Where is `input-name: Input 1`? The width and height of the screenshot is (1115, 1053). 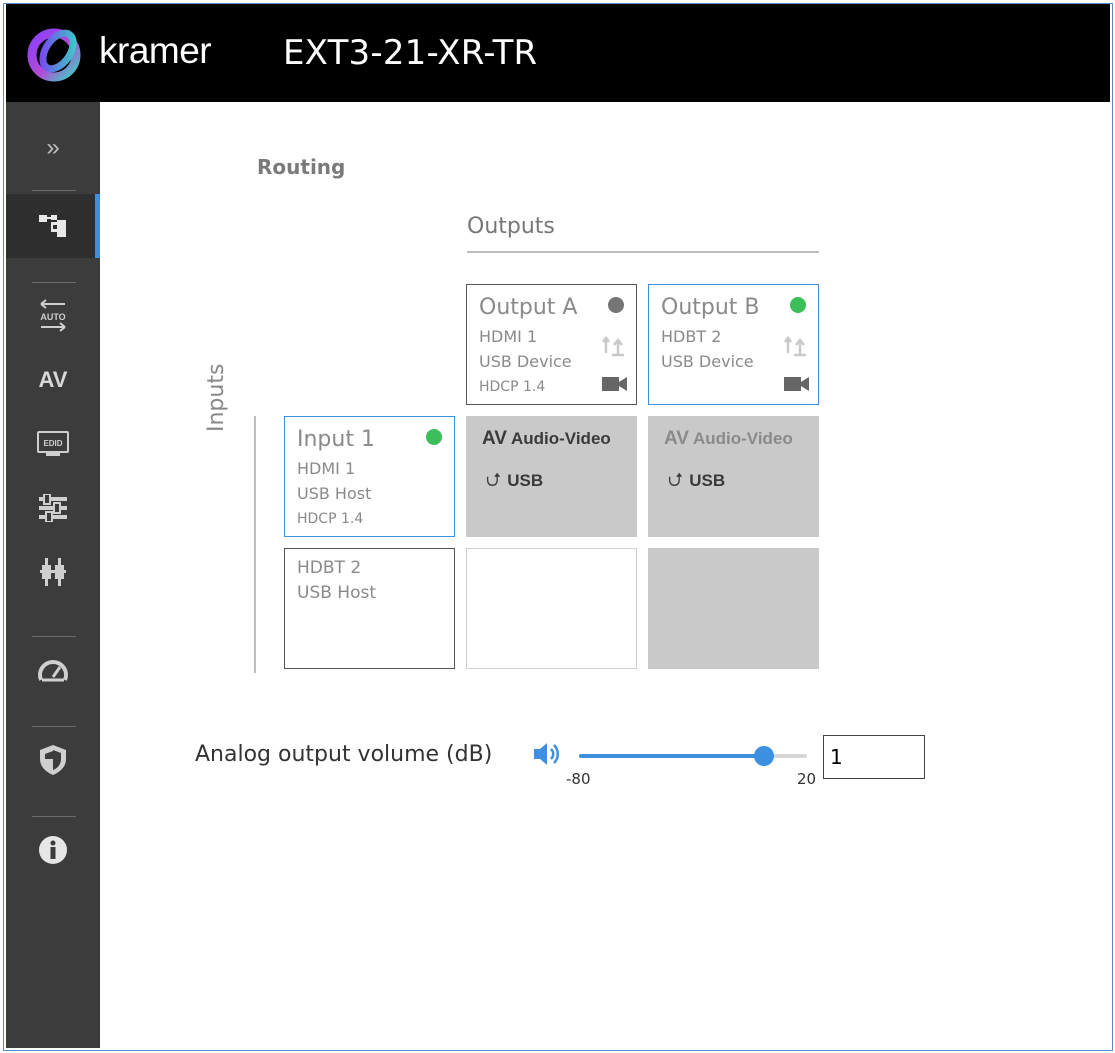
input-name: Input 1 is located at coordinates (336, 439).